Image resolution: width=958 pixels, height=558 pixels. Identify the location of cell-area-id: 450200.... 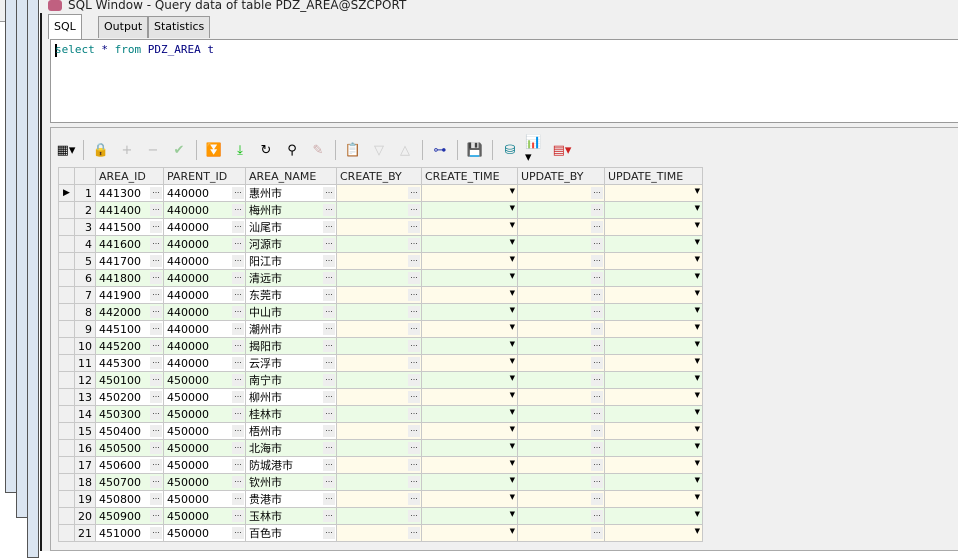
(129, 397).